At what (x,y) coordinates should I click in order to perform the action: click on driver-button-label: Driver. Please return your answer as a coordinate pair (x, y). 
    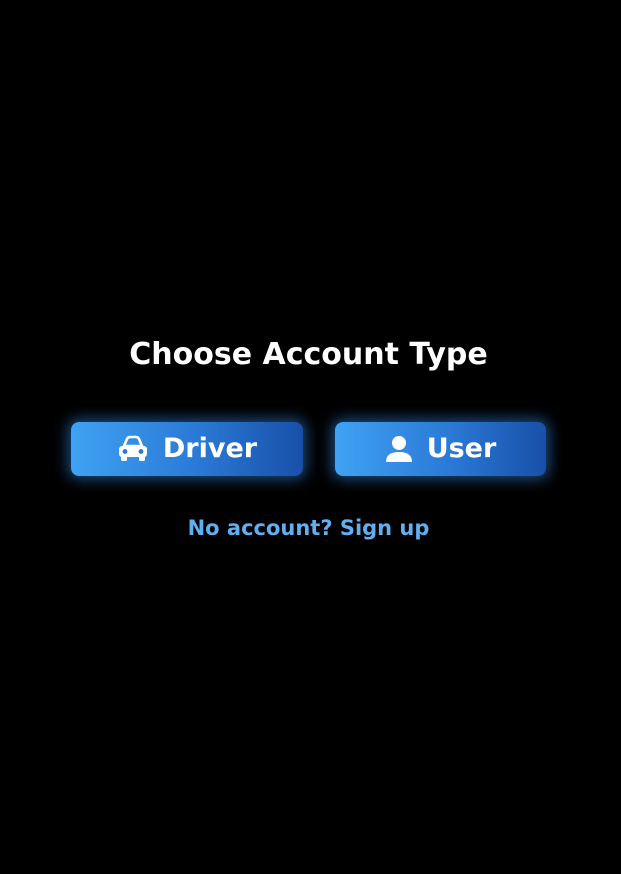
    Looking at the image, I should click on (210, 448).